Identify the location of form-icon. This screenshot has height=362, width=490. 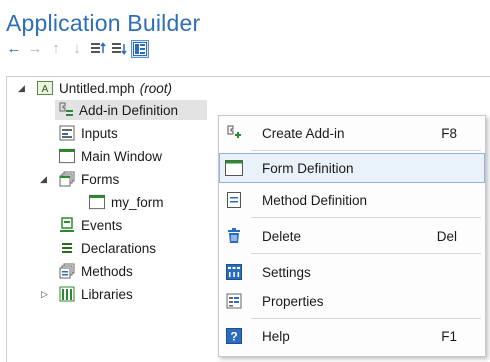
(97, 202).